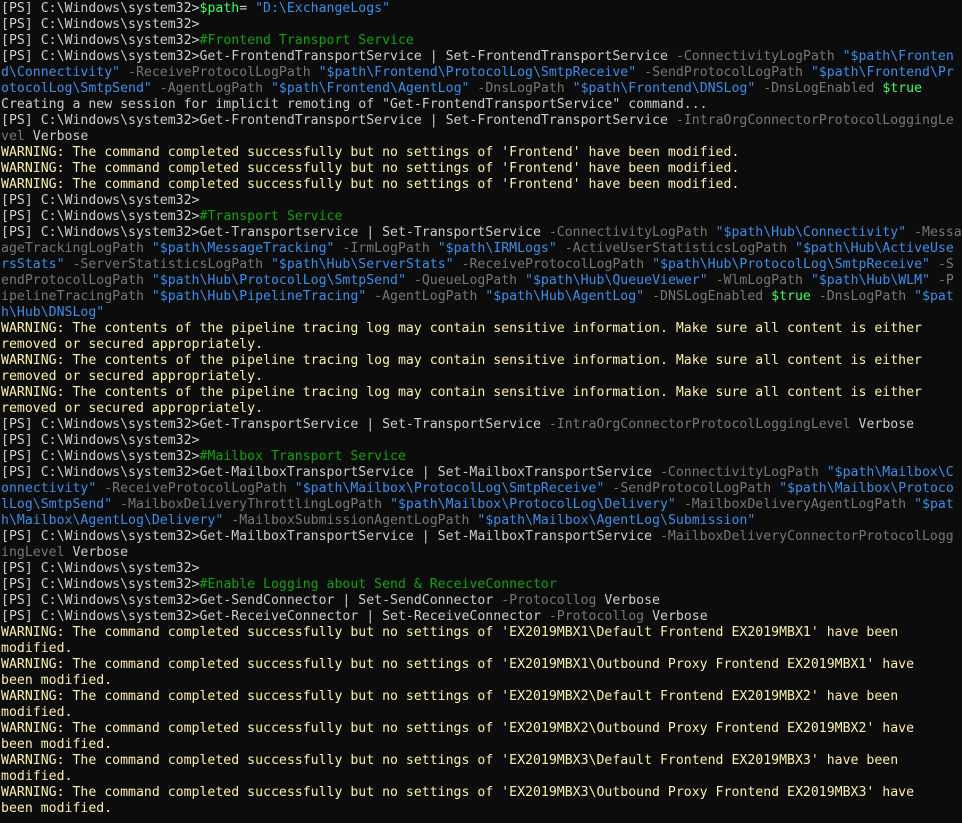 The width and height of the screenshot is (962, 823). What do you see at coordinates (569, 296) in the screenshot?
I see `string-token: "$path\Hub\AgentLog"` at bounding box center [569, 296].